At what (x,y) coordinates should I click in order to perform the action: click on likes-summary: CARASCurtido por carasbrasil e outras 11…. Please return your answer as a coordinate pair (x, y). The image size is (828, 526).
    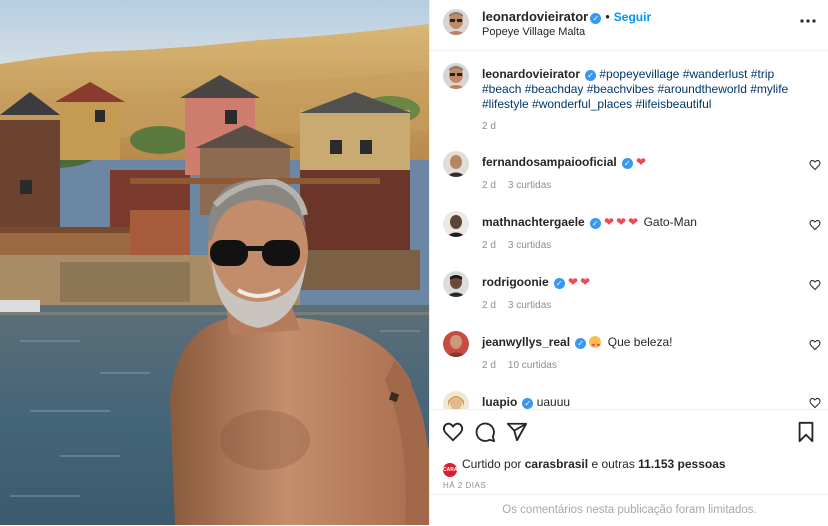
    Looking at the image, I should click on (584, 467).